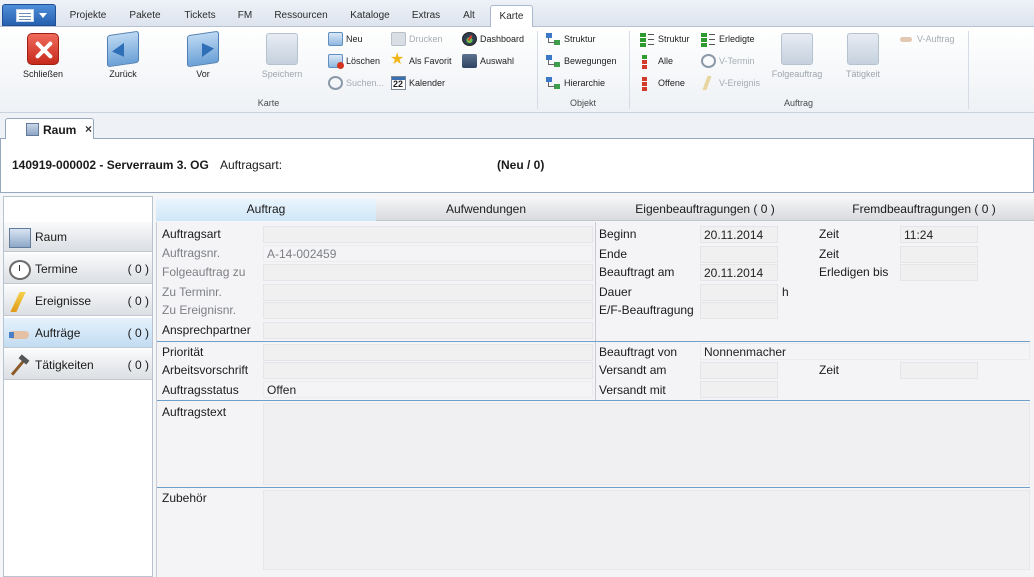 This screenshot has width=1034, height=577. I want to click on nav-item-auftraege: Aufträge ( 0 ), so click(78, 333).